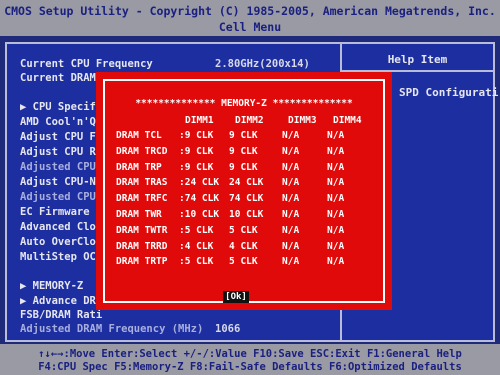  I want to click on timing-label: DRAM TRFC, so click(142, 199).